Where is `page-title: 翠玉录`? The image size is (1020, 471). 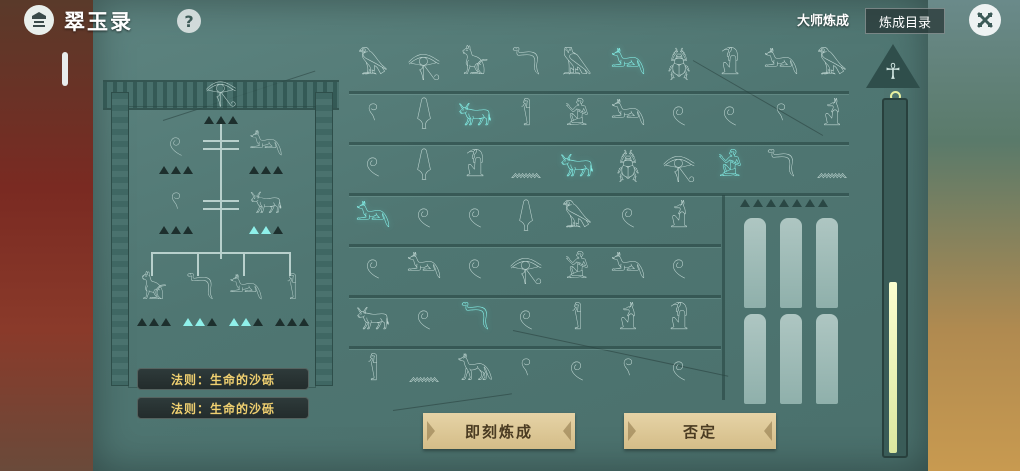 page-title: 翠玉录 is located at coordinates (98, 22).